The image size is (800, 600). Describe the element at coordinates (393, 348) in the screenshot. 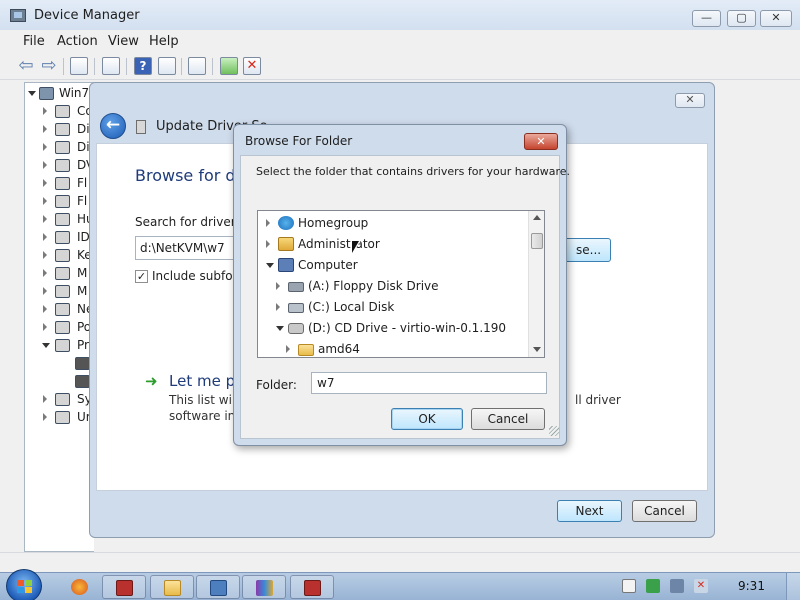

I see `folder-tree-item: amd64` at that location.